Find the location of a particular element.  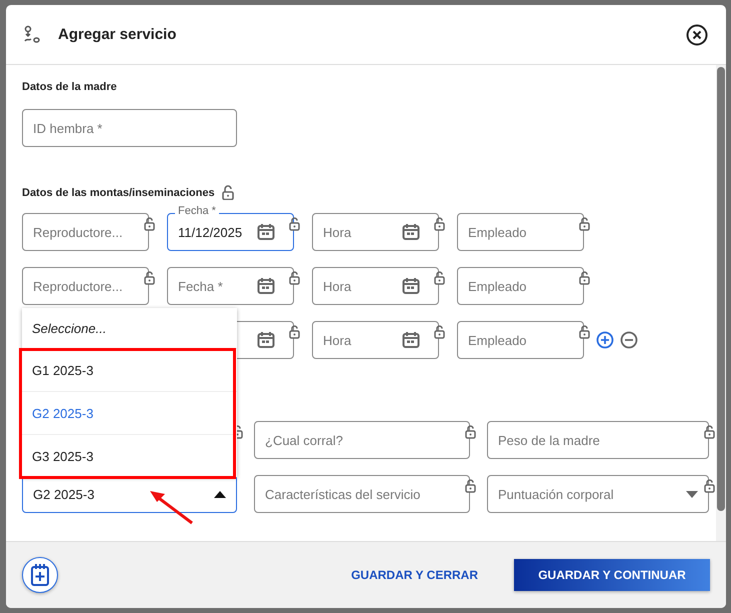

input-field: Fecha * is located at coordinates (230, 286).